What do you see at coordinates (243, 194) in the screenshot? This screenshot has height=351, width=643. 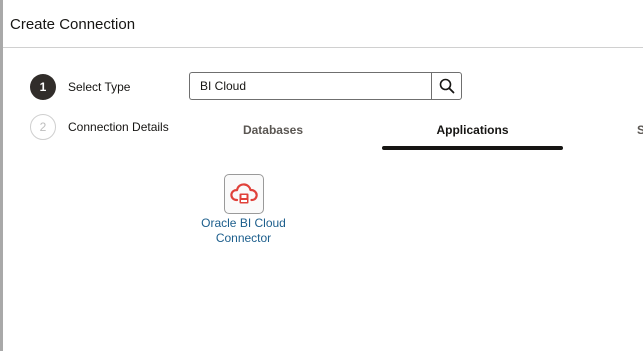 I see `cloud-connector-icon` at bounding box center [243, 194].